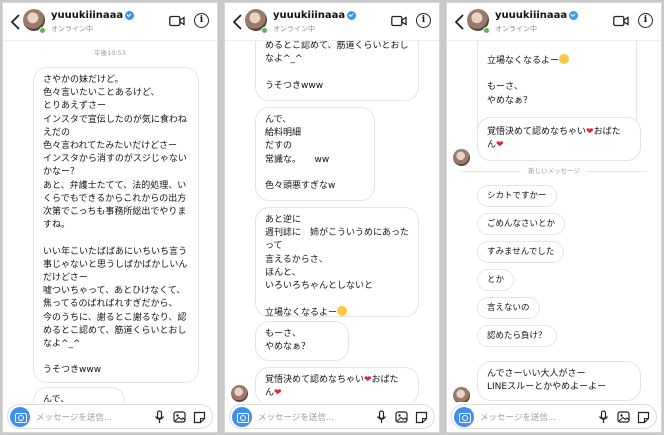 Image resolution: width=664 pixels, height=435 pixels. I want to click on message-bubble: 認めたら負け？, so click(517, 336).